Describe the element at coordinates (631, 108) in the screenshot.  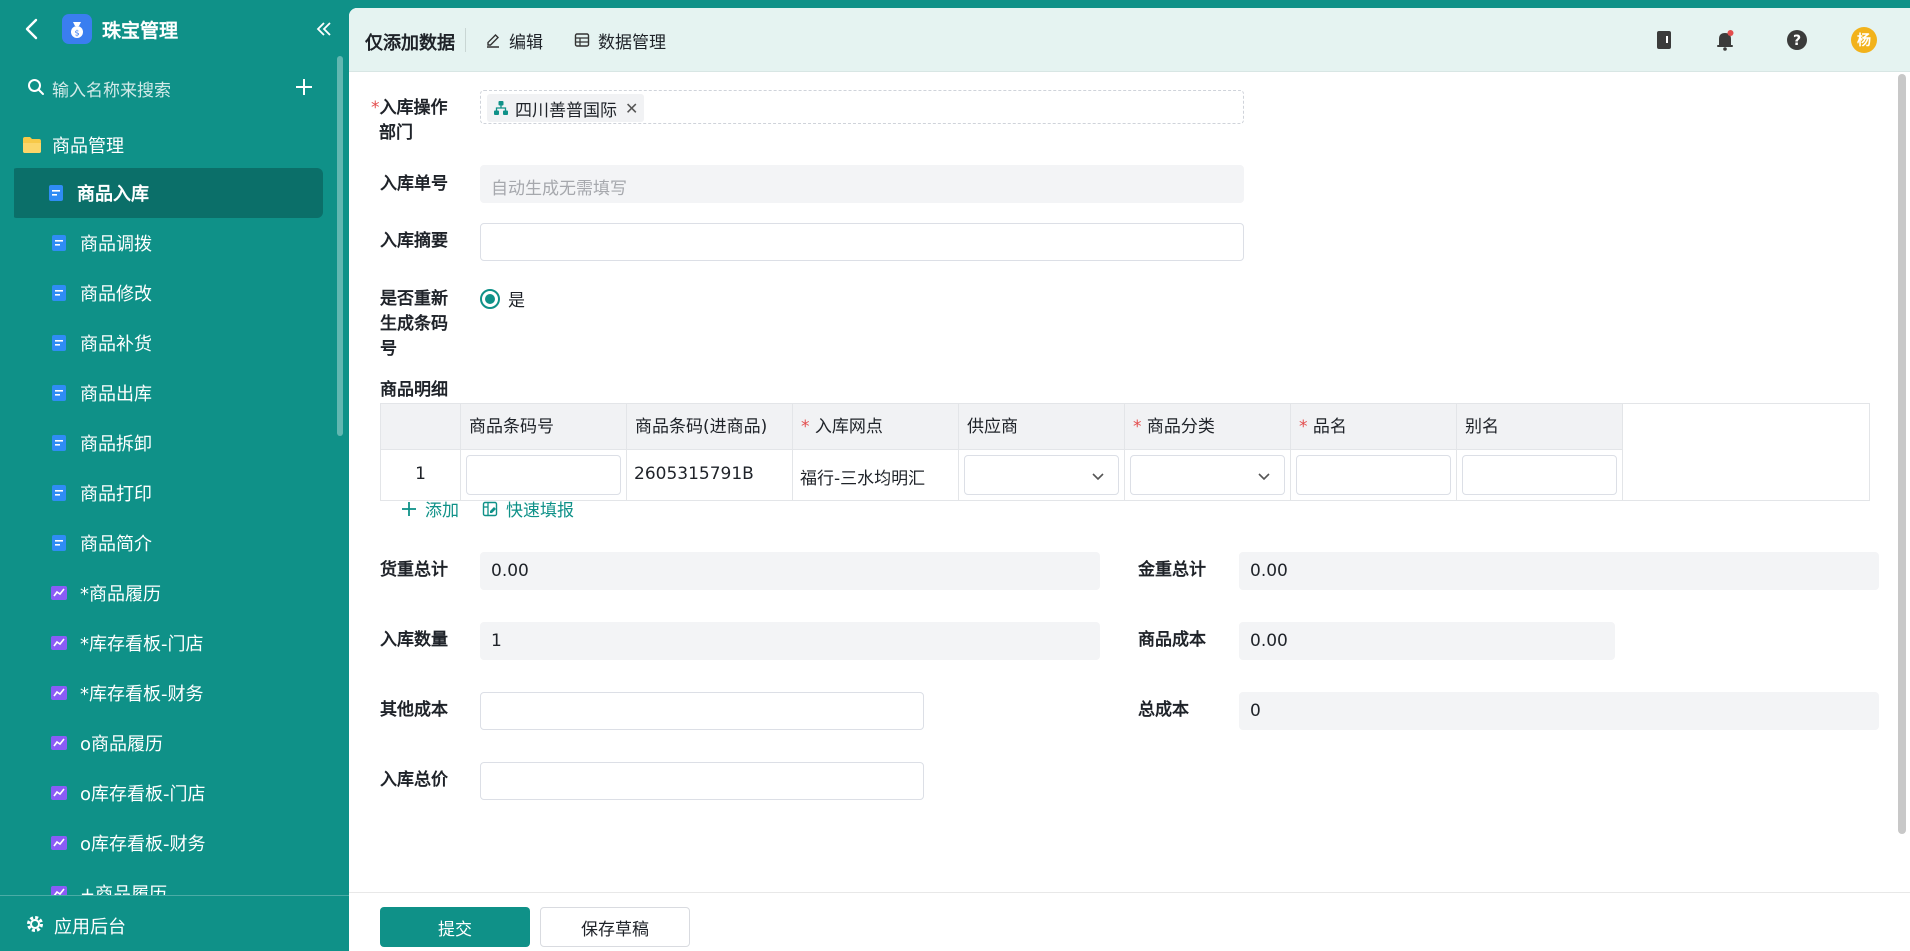
I see `close-icon: ✕` at that location.